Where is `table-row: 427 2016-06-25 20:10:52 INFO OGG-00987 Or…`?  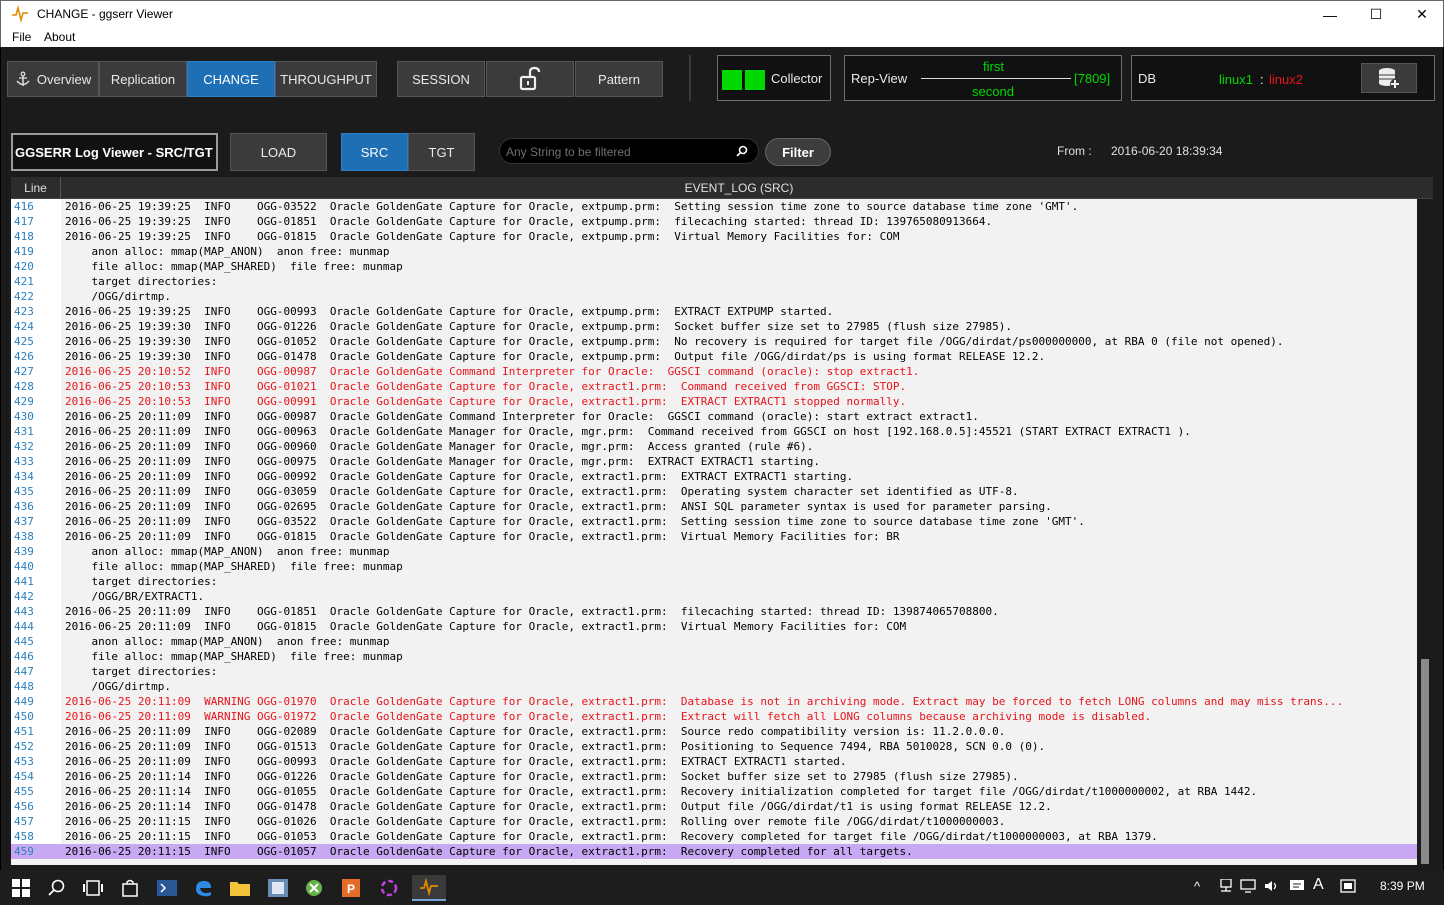
table-row: 427 2016-06-25 20:10:52 INFO OGG-00987 Or… is located at coordinates (714, 371).